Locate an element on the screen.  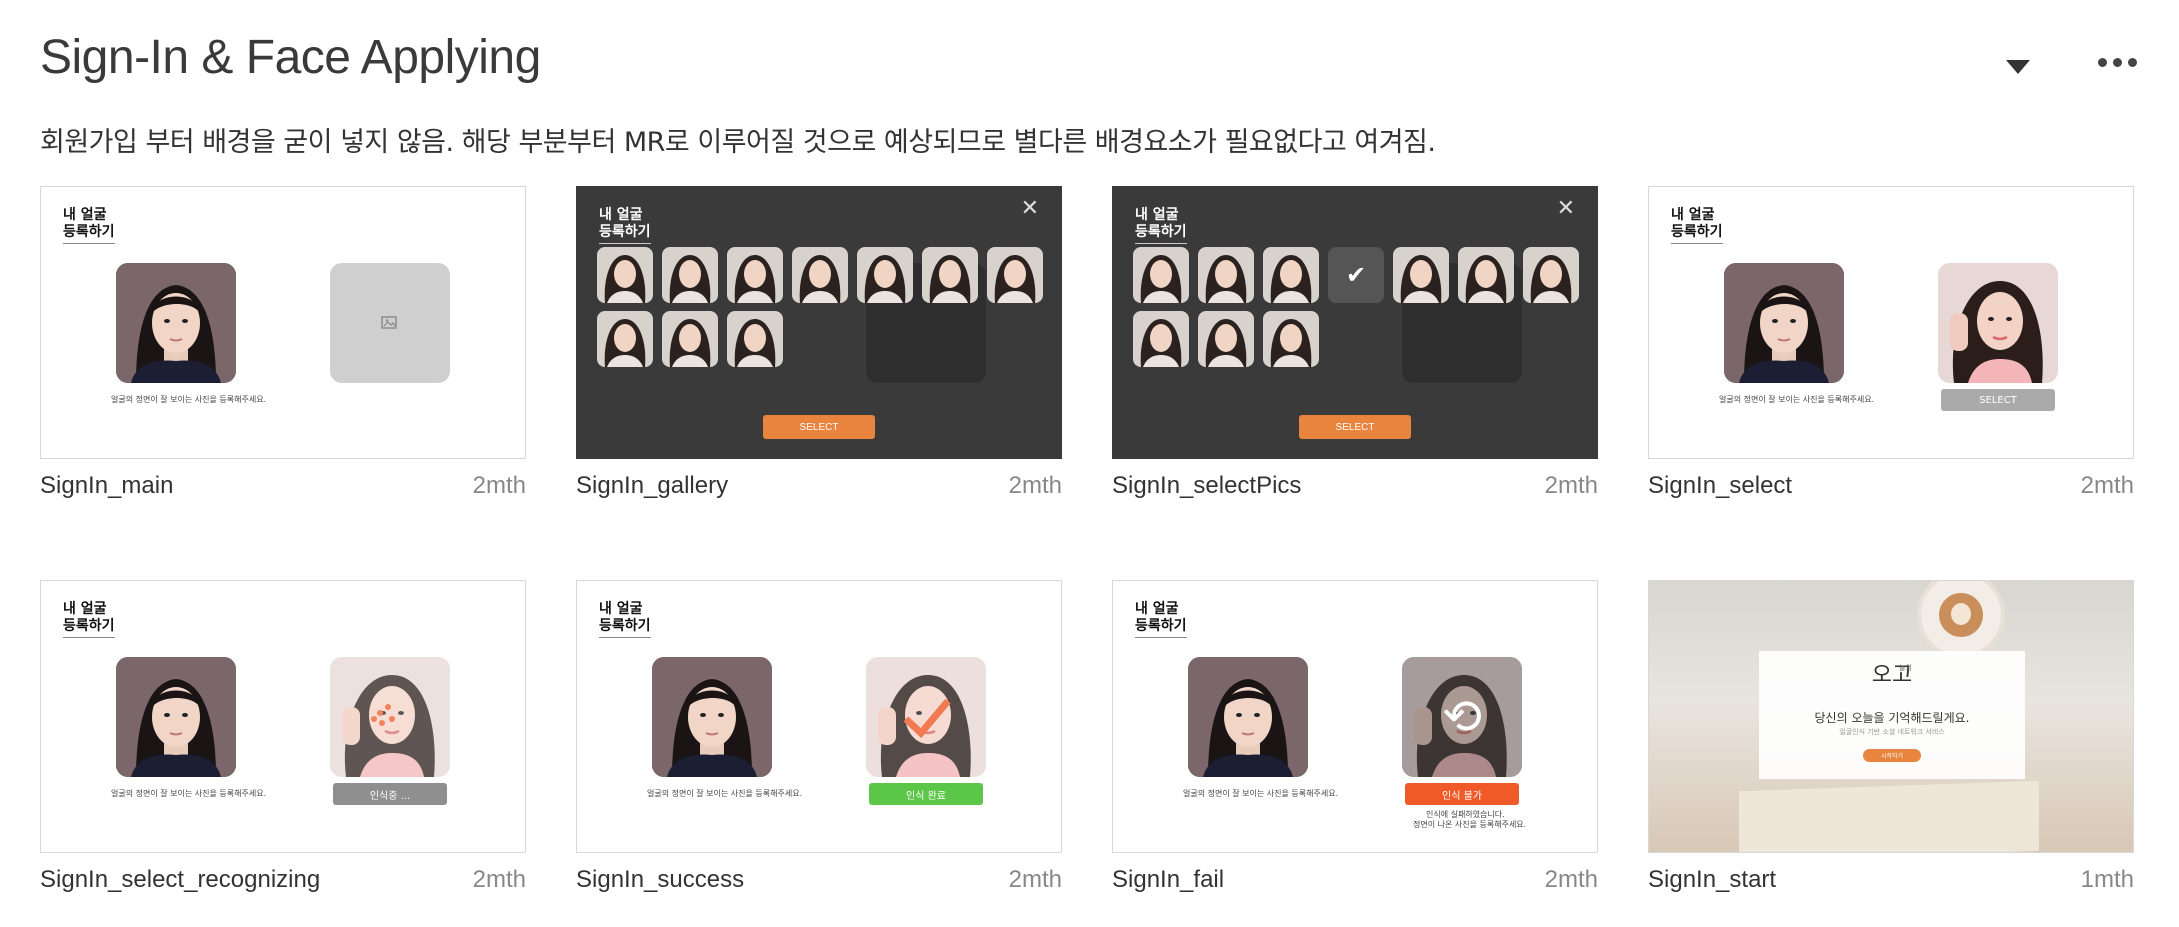
subline: 얼굴인식 기반 소셜 네트워크 서비스 is located at coordinates (1892, 732).